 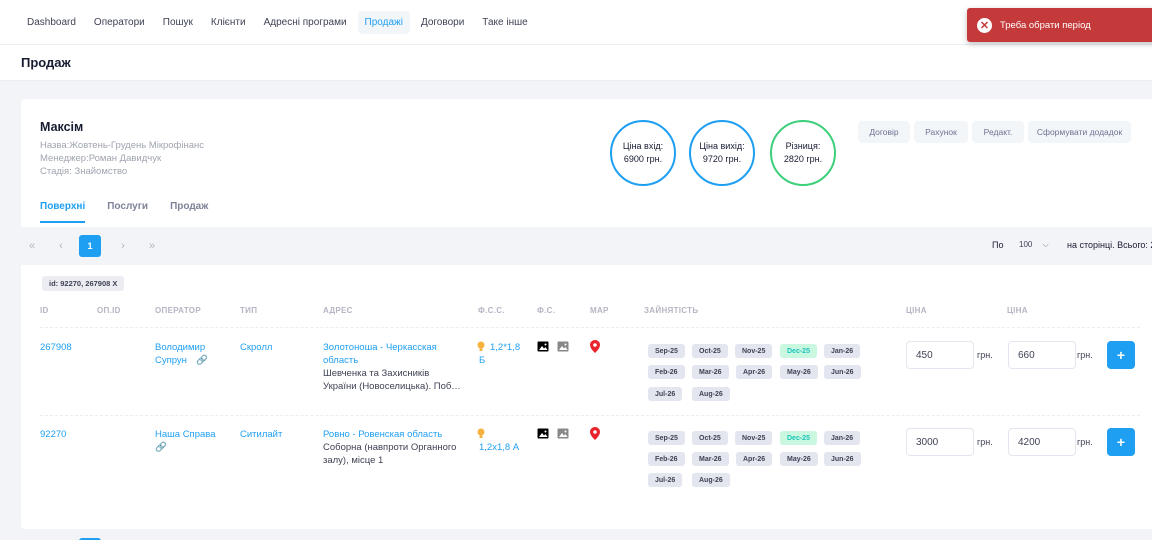 What do you see at coordinates (62, 127) in the screenshot?
I see `client-name: Максім` at bounding box center [62, 127].